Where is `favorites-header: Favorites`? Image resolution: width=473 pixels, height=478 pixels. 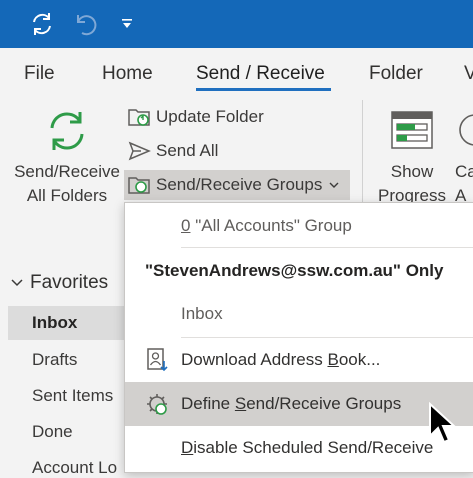 favorites-header: Favorites is located at coordinates (59, 283).